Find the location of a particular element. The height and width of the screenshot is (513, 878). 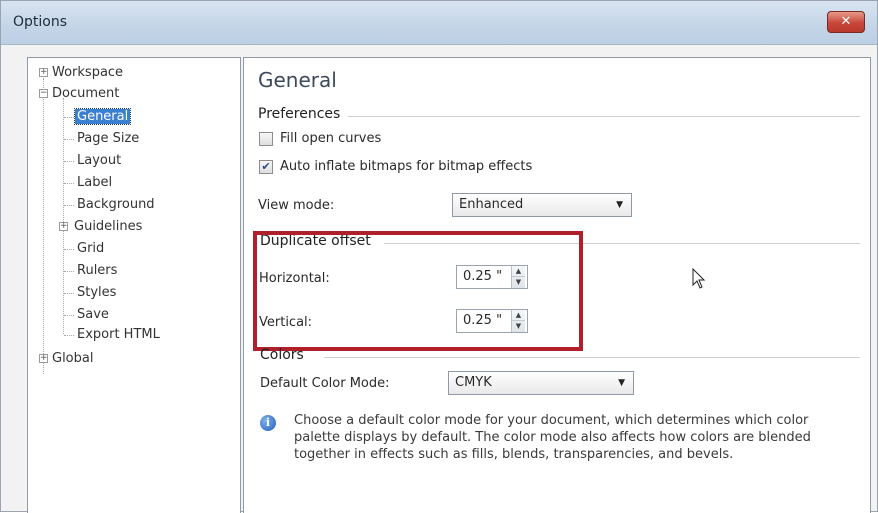

tree-item-label: Label is located at coordinates (94, 183).